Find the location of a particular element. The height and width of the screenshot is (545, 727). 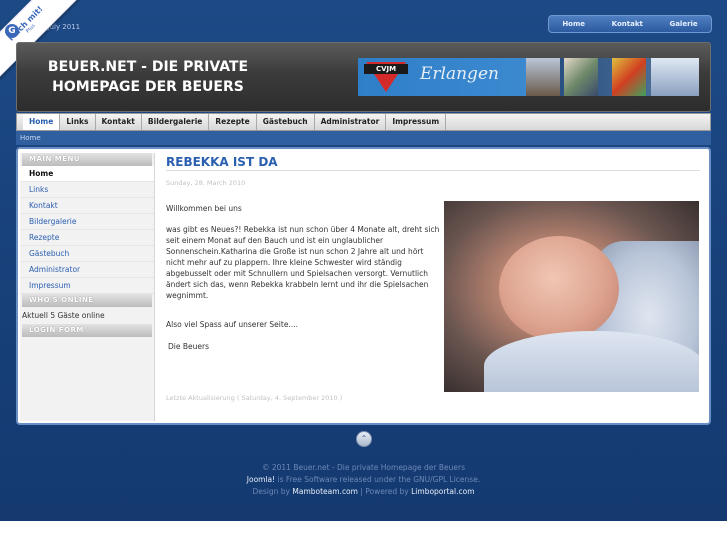

whos-online-heading: WHO'S ONLINE is located at coordinates (87, 300).